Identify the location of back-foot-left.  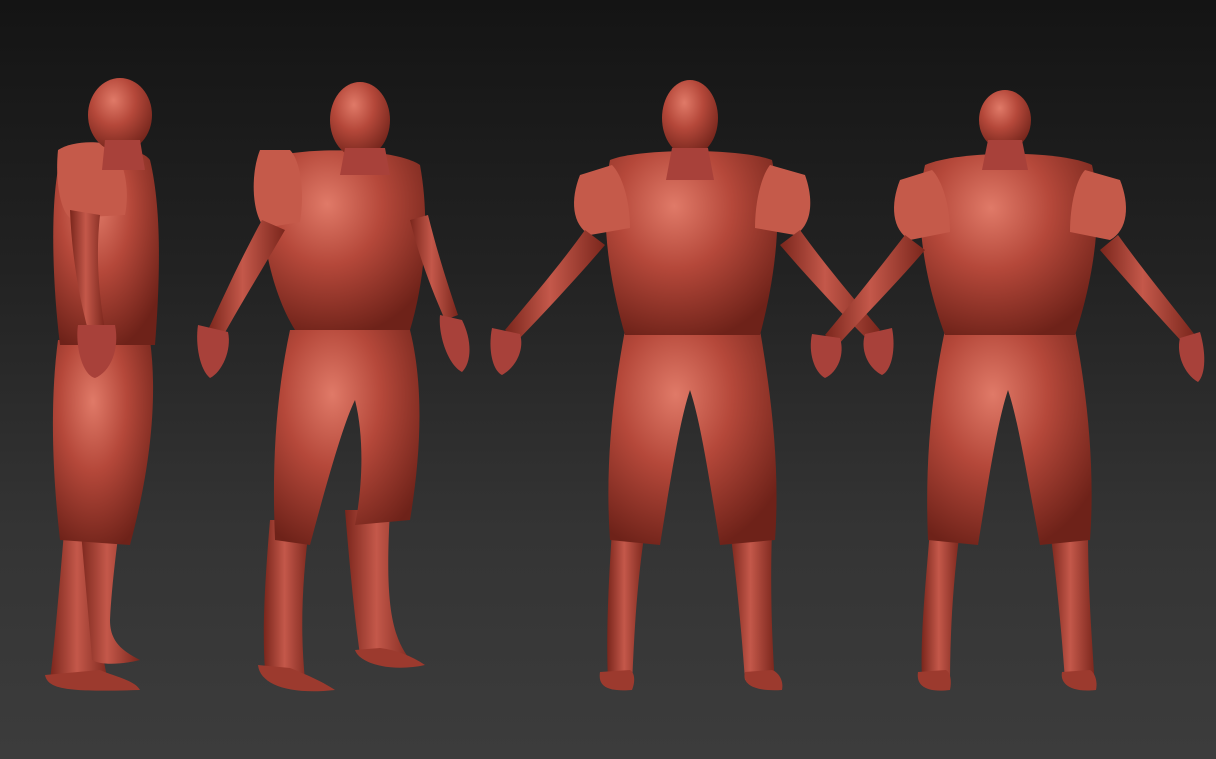
(934, 680).